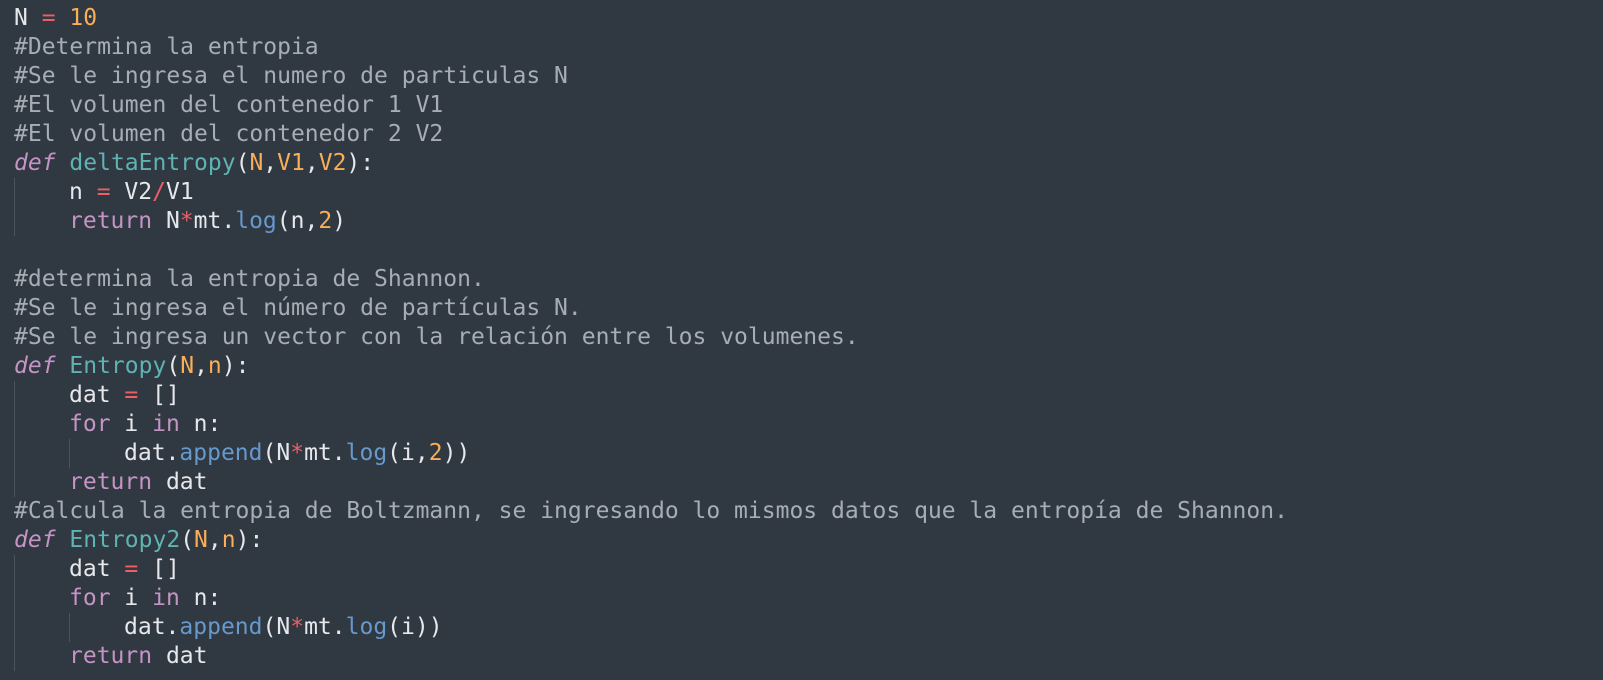  I want to click on code-text: (N, so click(276, 453).